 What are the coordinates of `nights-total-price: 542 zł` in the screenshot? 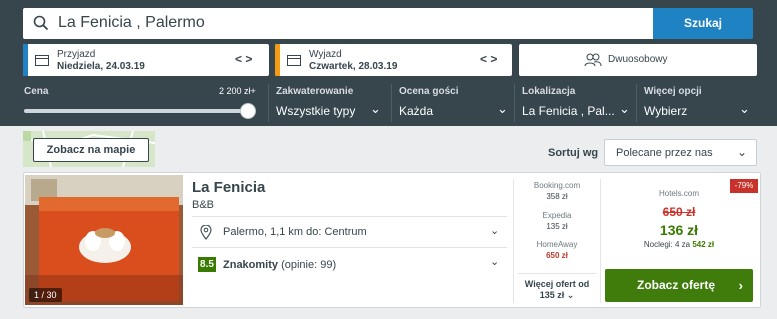 It's located at (703, 244).